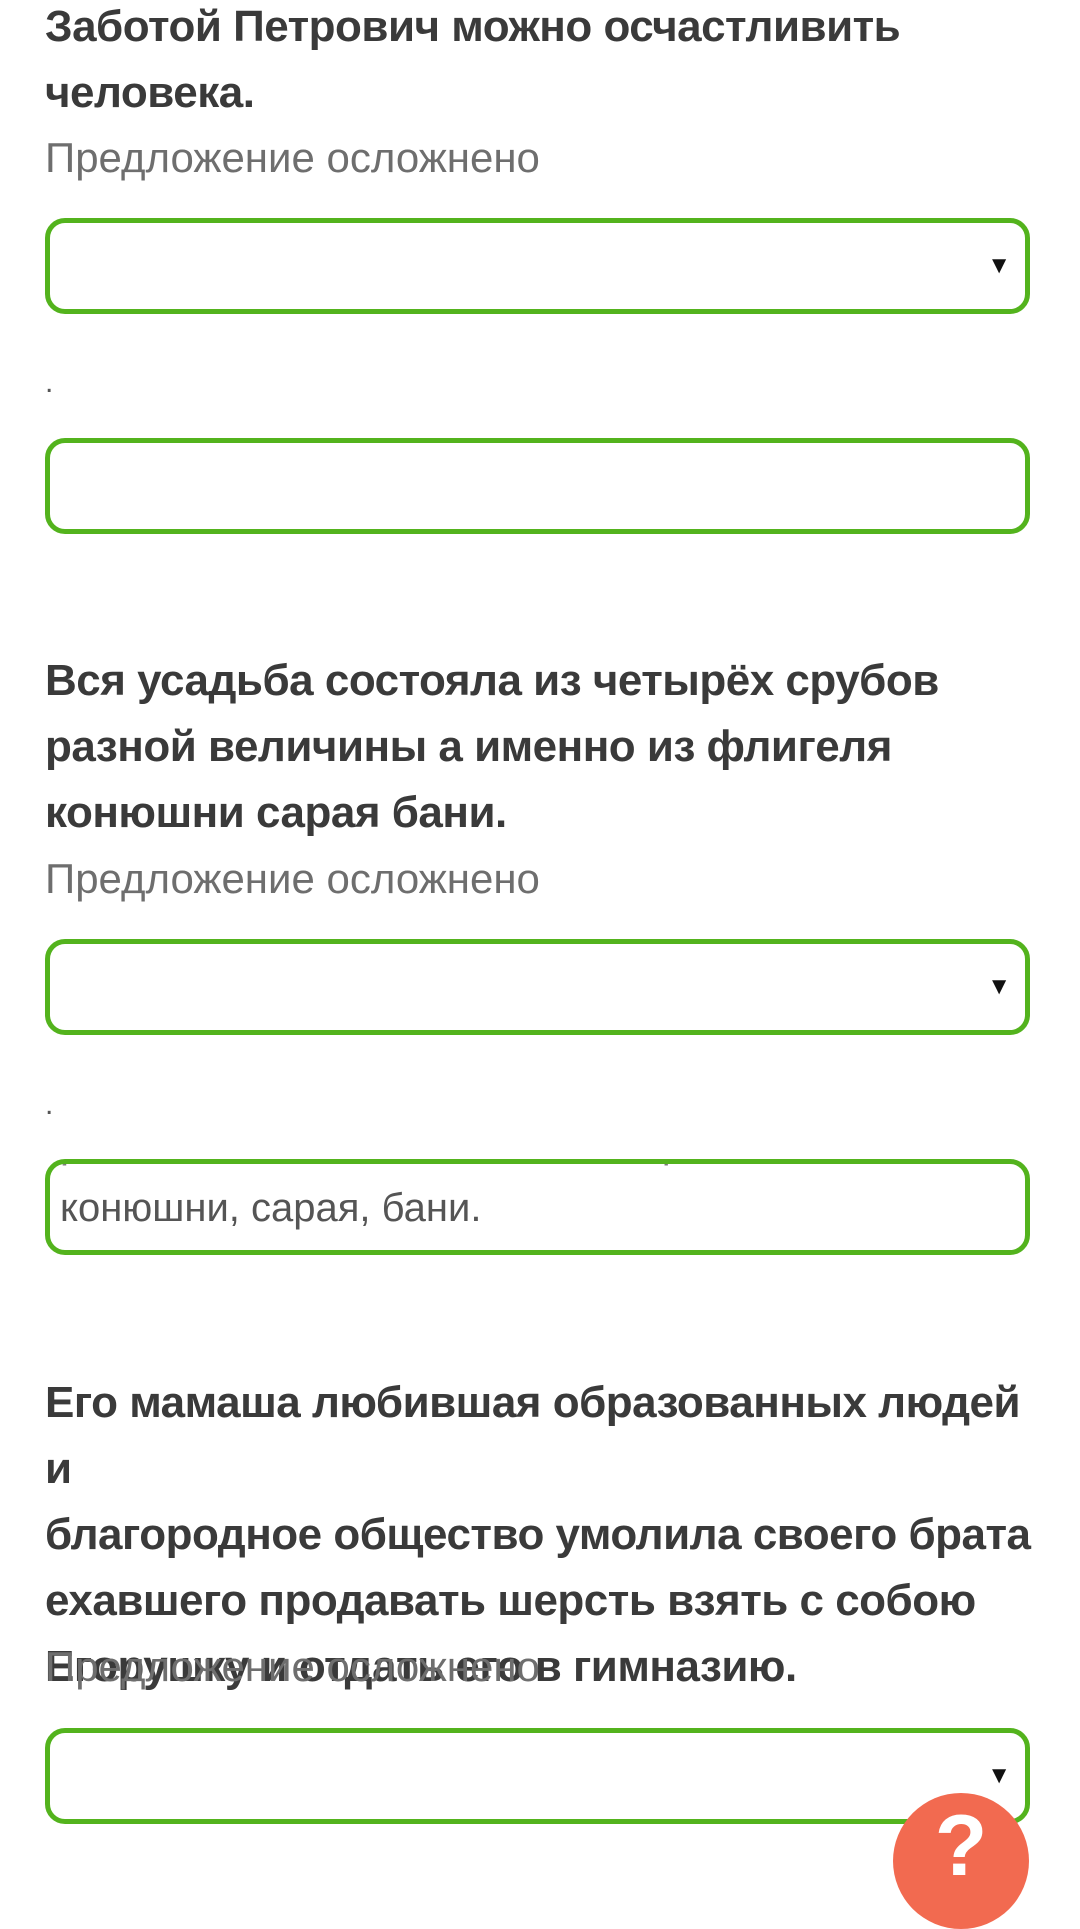  Describe the element at coordinates (150, 92) in the screenshot. I see `sentence-line: человека.` at that location.